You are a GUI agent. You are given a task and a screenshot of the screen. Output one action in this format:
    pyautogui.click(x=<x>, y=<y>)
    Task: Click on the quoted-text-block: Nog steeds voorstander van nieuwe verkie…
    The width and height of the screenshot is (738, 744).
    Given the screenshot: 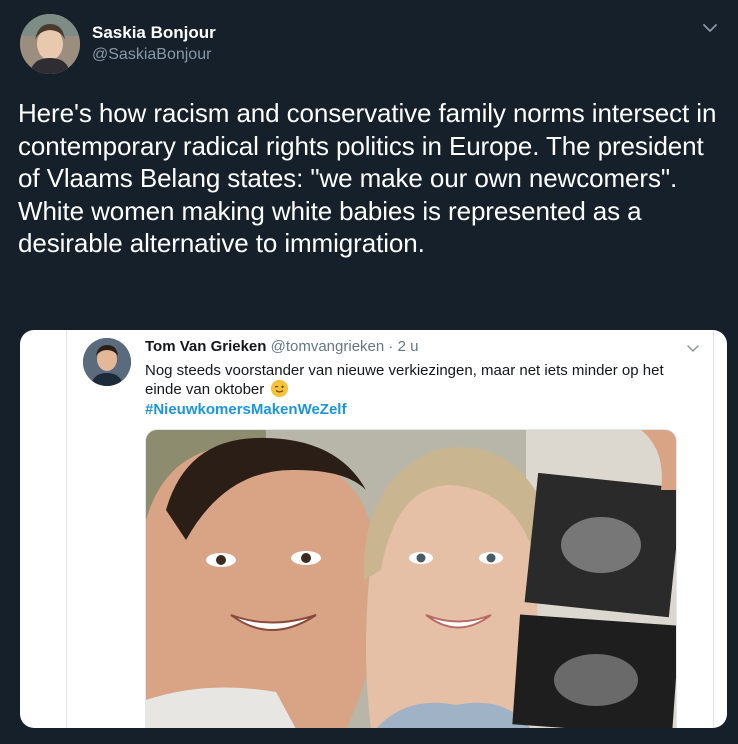 What is the action you would take?
    pyautogui.click(x=420, y=380)
    